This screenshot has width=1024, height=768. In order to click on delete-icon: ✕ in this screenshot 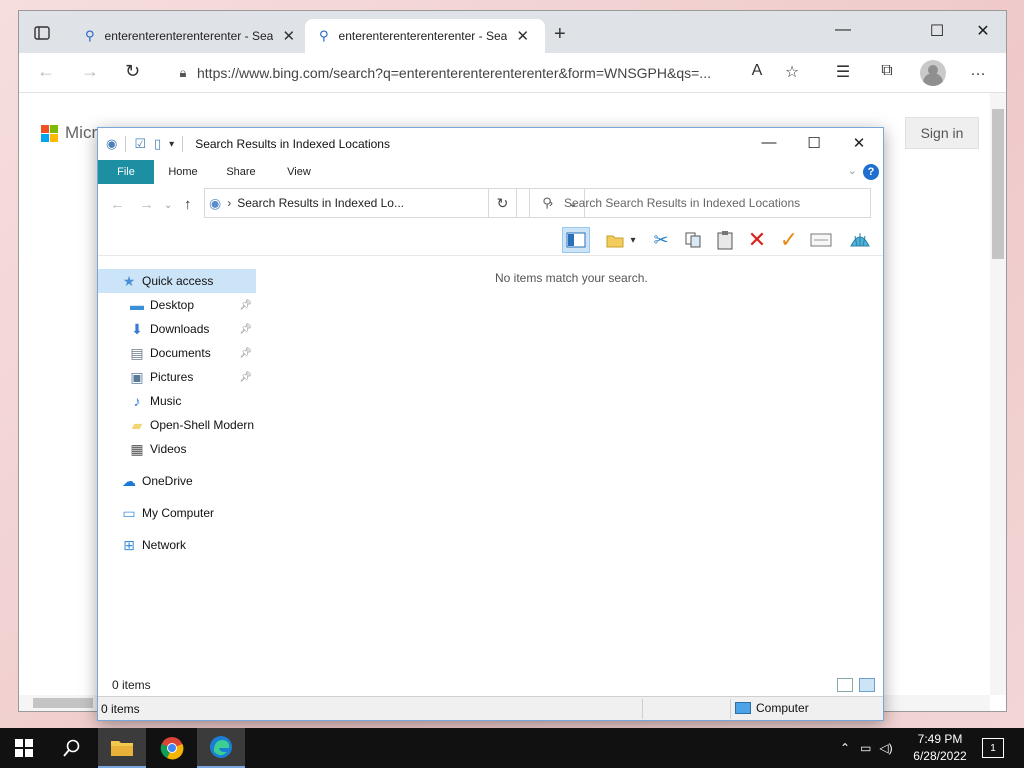, I will do `click(757, 240)`.